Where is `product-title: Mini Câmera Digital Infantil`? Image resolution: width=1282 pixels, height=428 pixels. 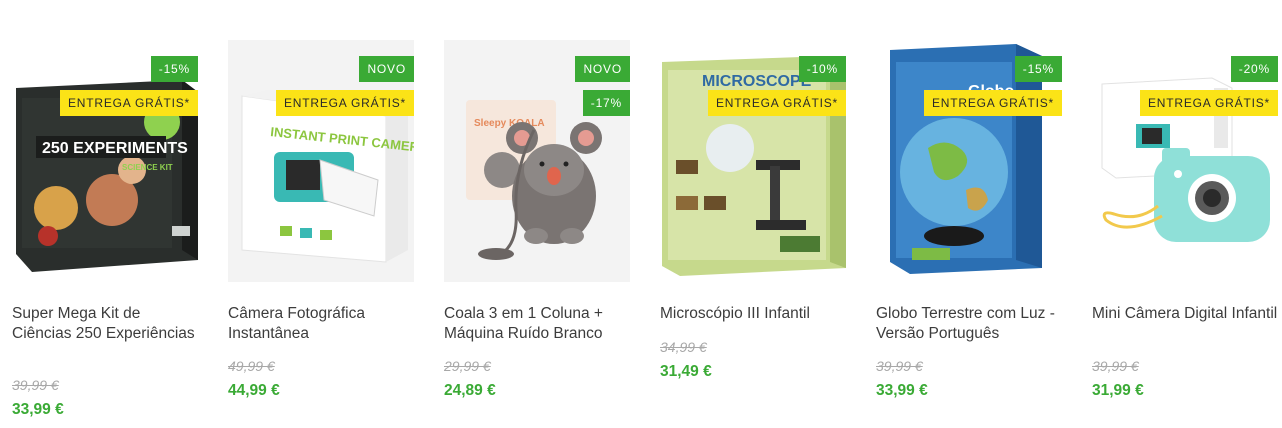 product-title: Mini Câmera Digital Infantil is located at coordinates (1185, 314).